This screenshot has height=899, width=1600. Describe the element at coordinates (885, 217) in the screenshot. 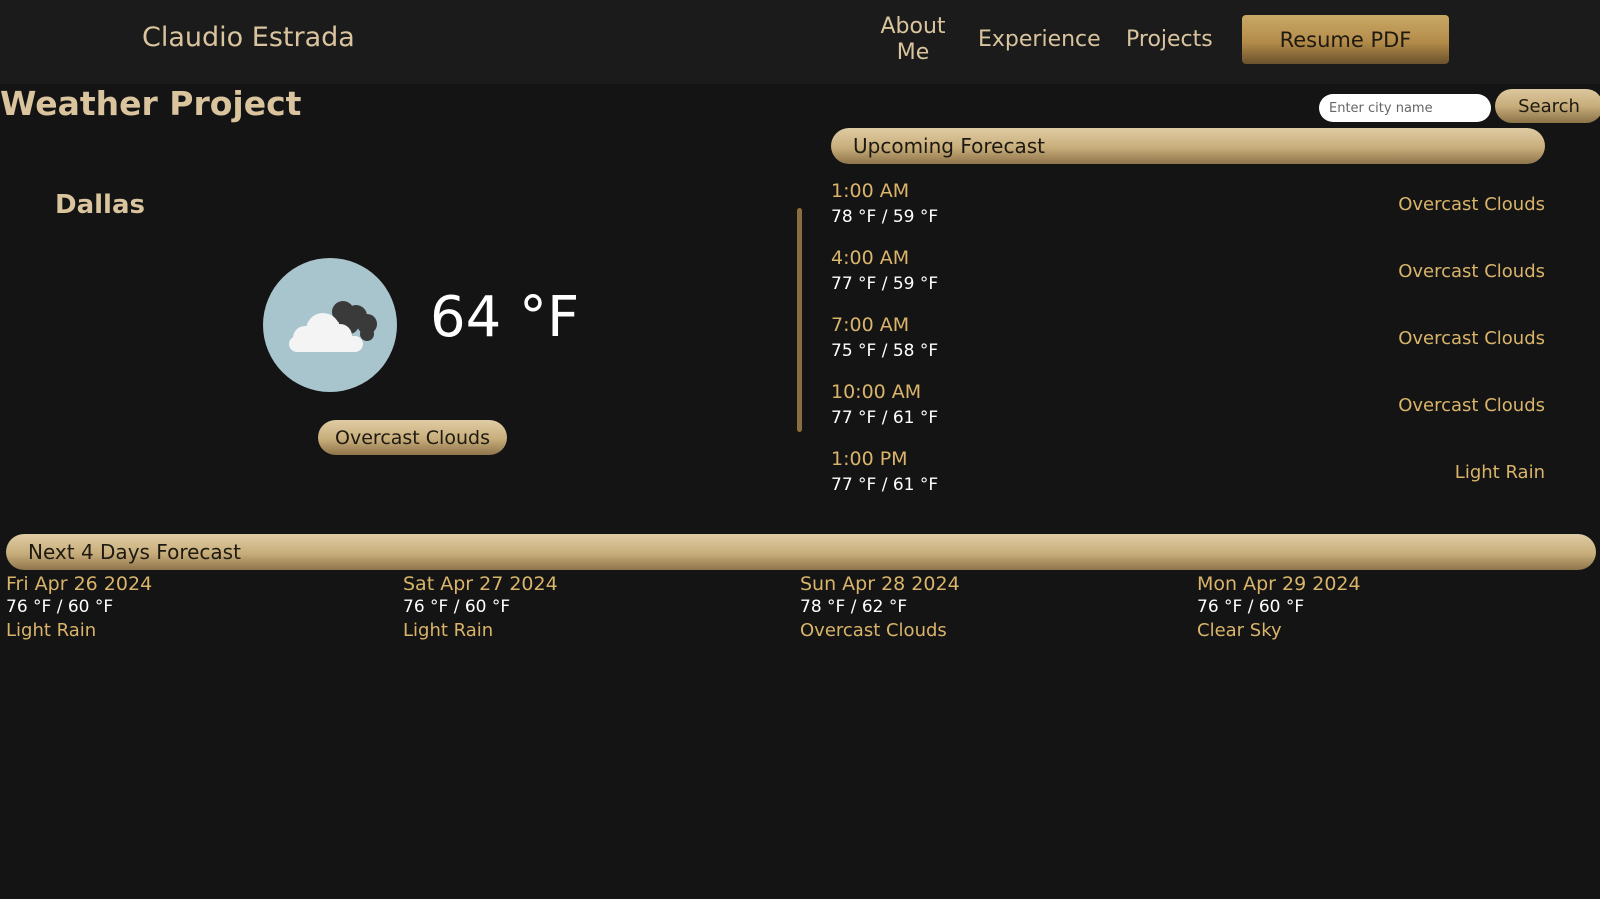

I see `hourly-temps: 78 °F / 59 °F` at that location.